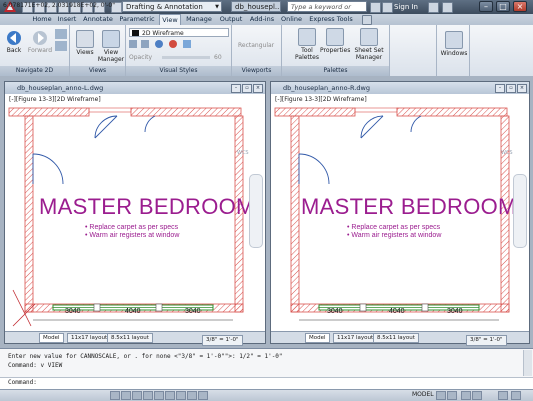 This screenshot has width=533, height=401. Describe the element at coordinates (375, 7) in the screenshot. I see `search-icon` at that location.